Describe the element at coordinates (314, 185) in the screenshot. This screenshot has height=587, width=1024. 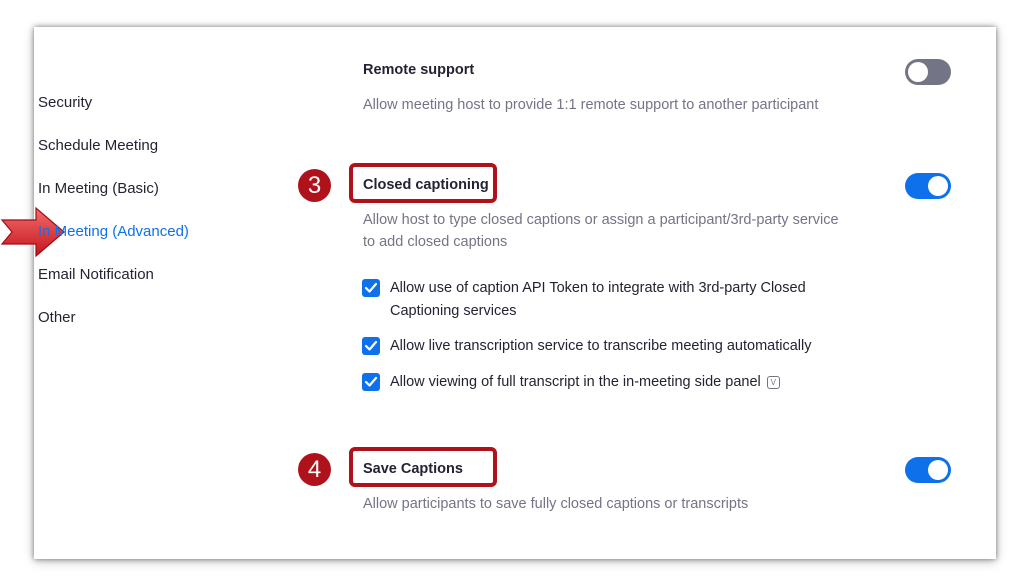
I see `step-3-badge: 3` at that location.